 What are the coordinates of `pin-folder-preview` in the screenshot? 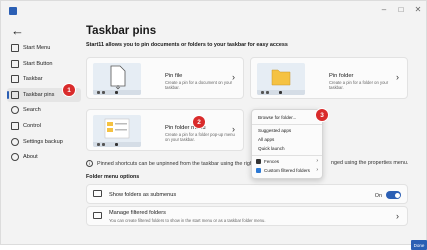 It's located at (281, 79).